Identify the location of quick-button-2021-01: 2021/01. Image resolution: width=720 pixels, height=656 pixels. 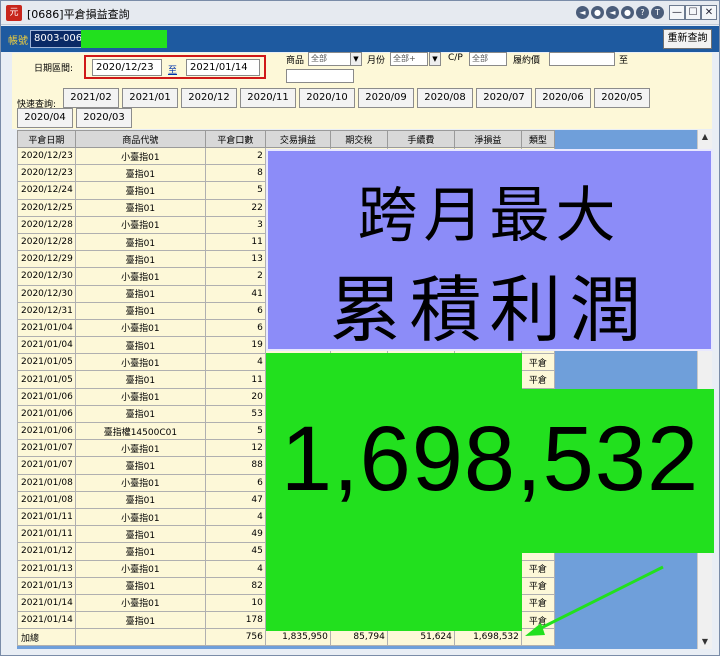
(150, 98).